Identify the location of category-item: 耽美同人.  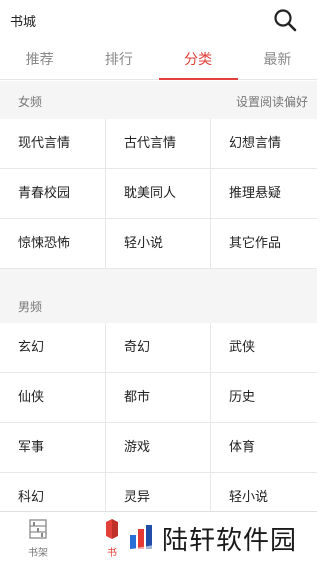
(158, 194).